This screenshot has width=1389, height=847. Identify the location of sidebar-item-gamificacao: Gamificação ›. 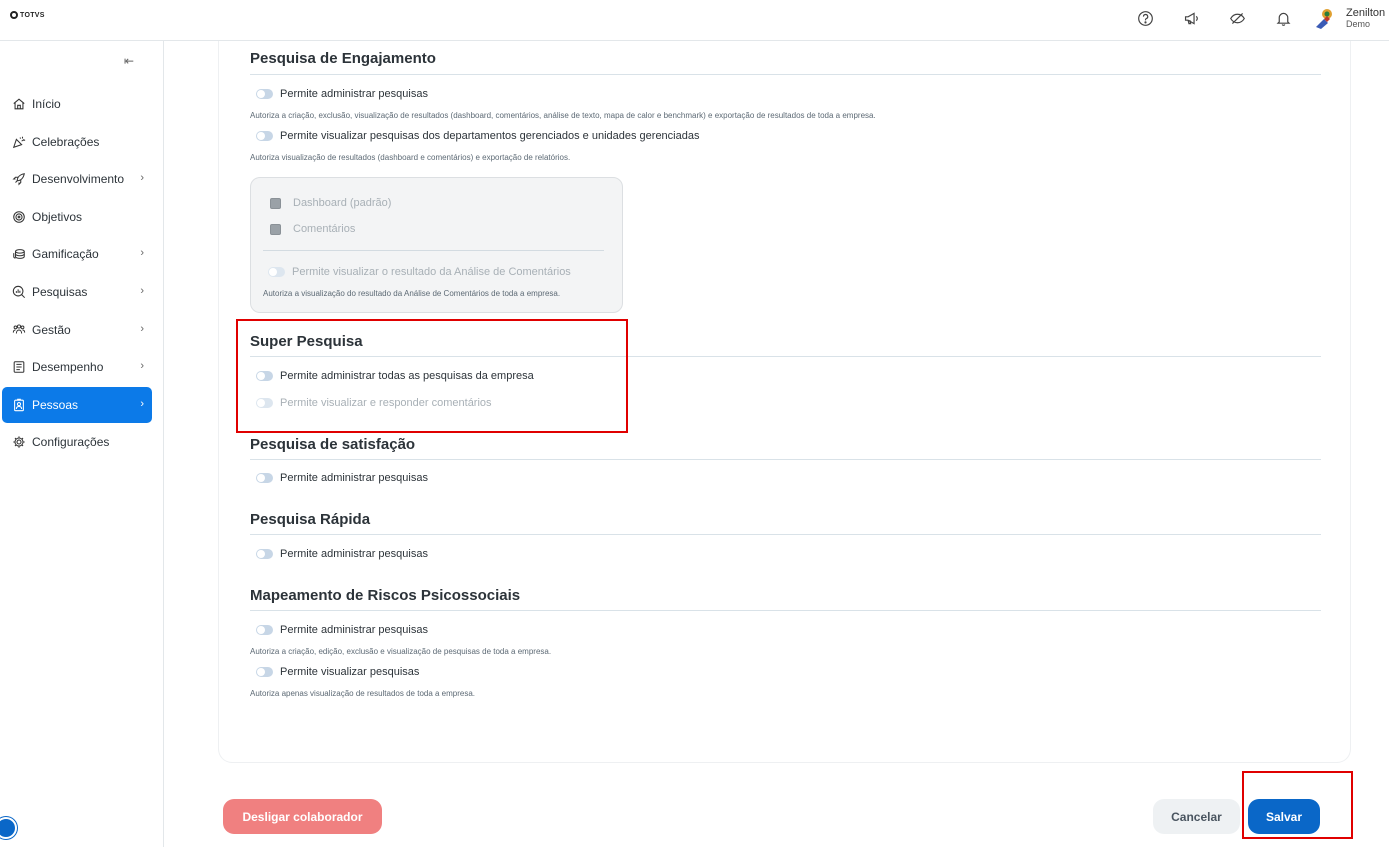
(77, 254).